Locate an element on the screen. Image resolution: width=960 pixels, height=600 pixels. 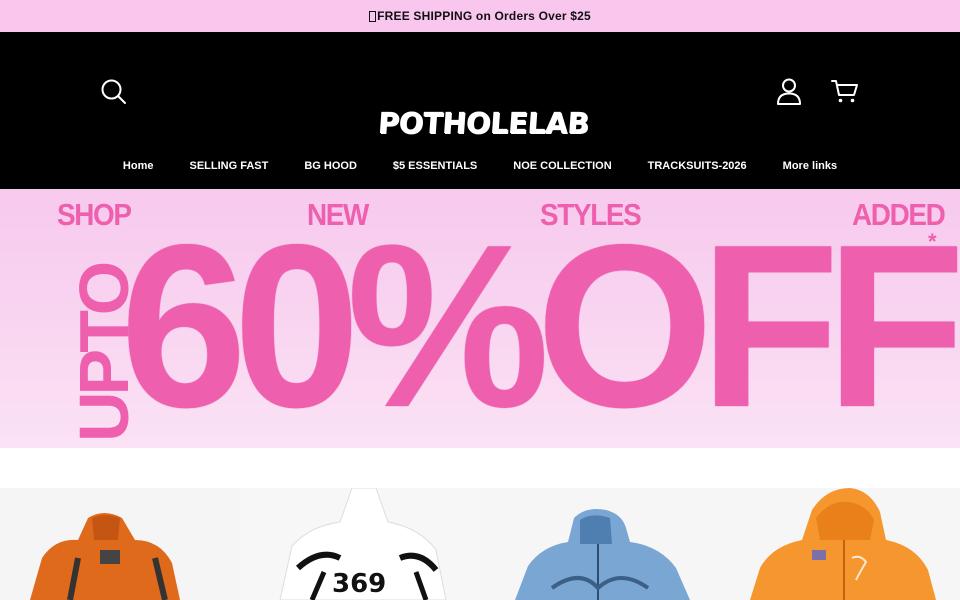
product-image-blue-zip-hoodie is located at coordinates (600, 544).